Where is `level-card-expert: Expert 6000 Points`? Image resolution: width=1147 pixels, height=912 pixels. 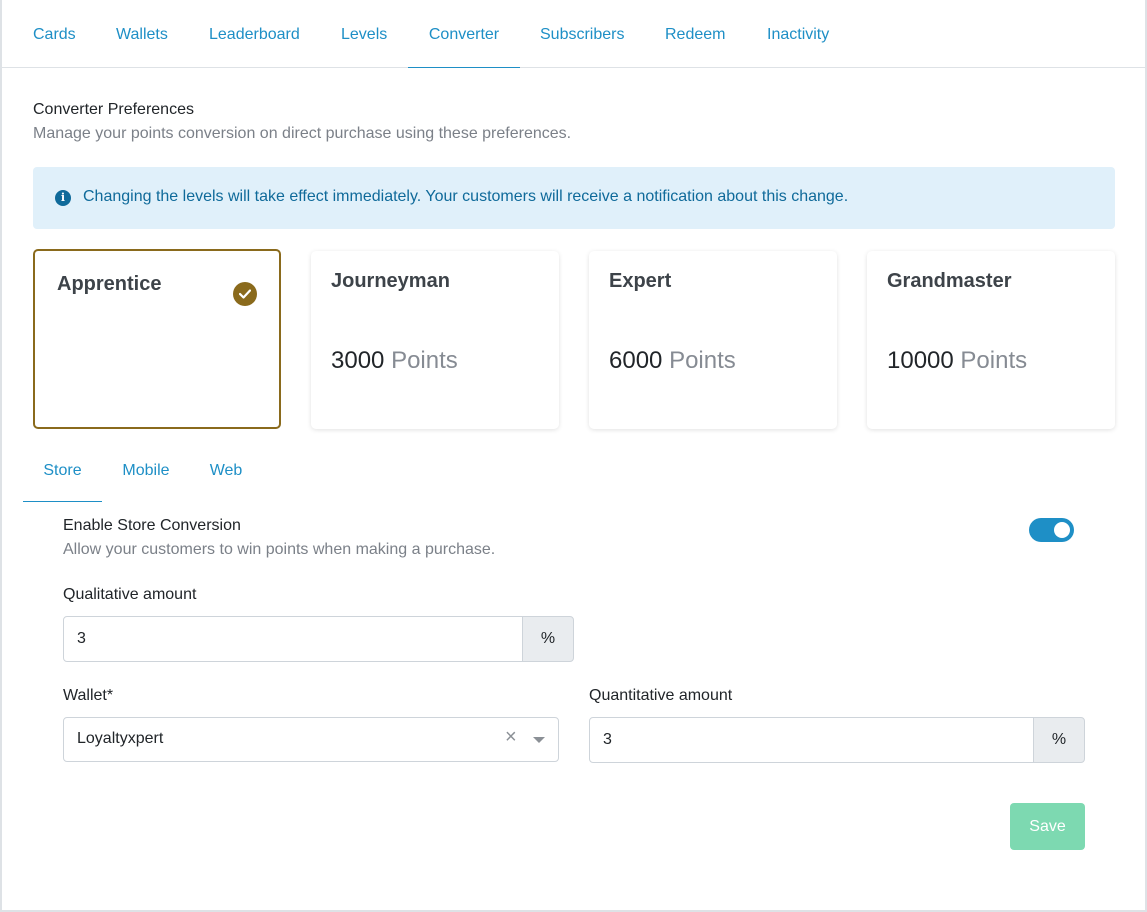
level-card-expert: Expert 6000 Points is located at coordinates (713, 340).